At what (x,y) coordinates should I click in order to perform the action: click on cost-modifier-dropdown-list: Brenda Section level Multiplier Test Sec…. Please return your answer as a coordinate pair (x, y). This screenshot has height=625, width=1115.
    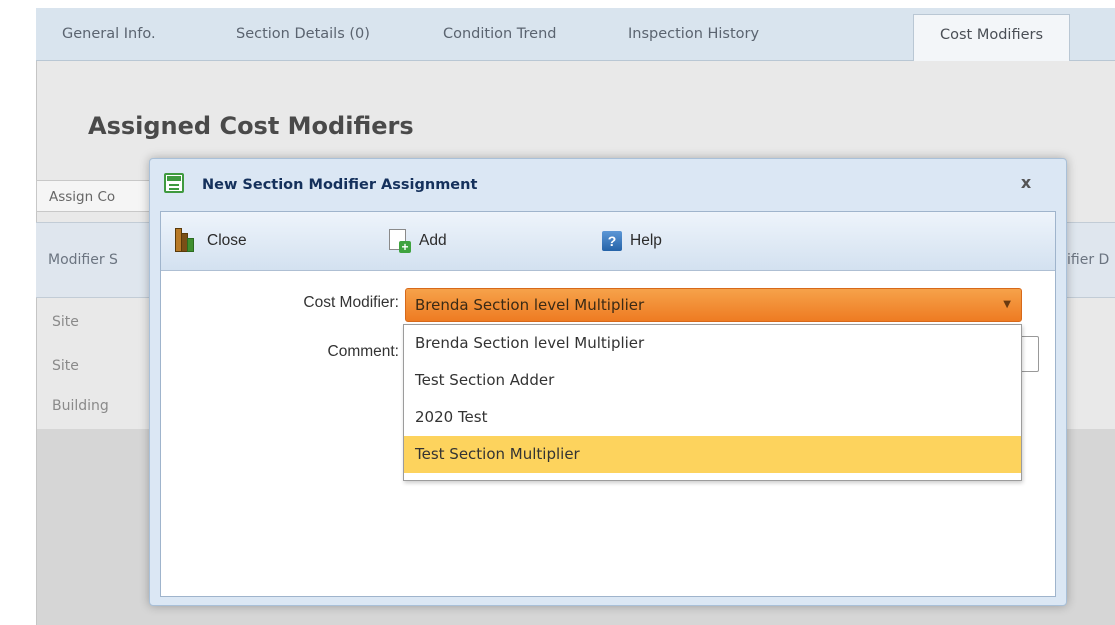
    Looking at the image, I should click on (712, 402).